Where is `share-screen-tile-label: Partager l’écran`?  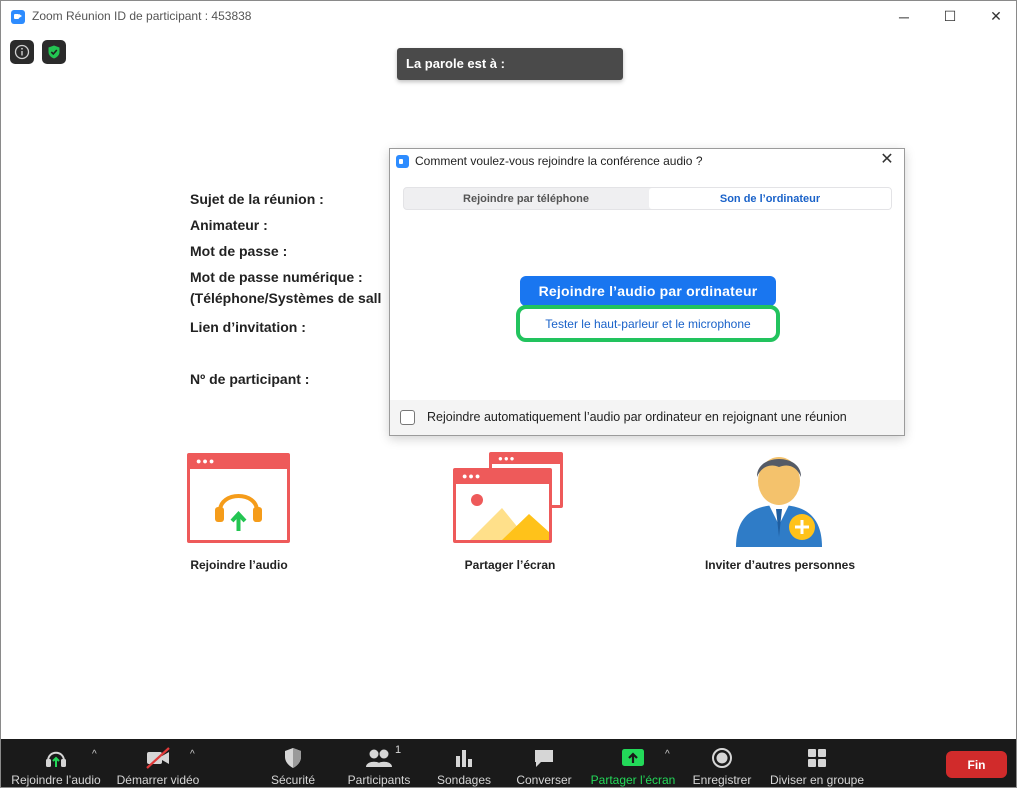
share-screen-tile-label: Partager l’écran is located at coordinates (510, 565).